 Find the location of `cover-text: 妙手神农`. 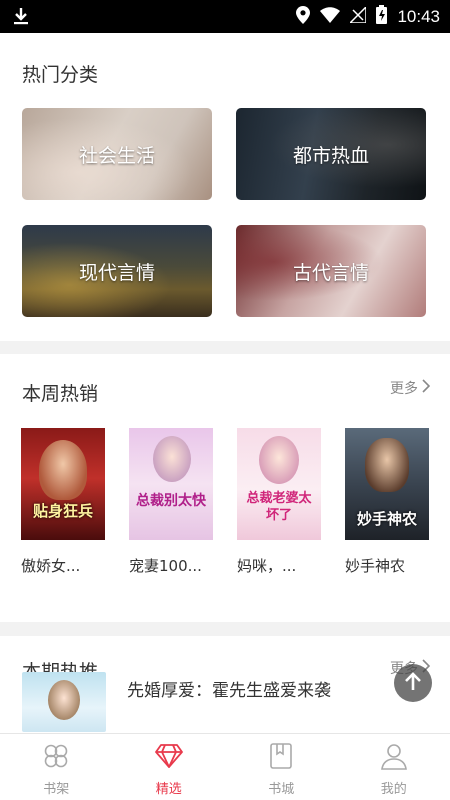

cover-text: 妙手神农 is located at coordinates (386, 519).